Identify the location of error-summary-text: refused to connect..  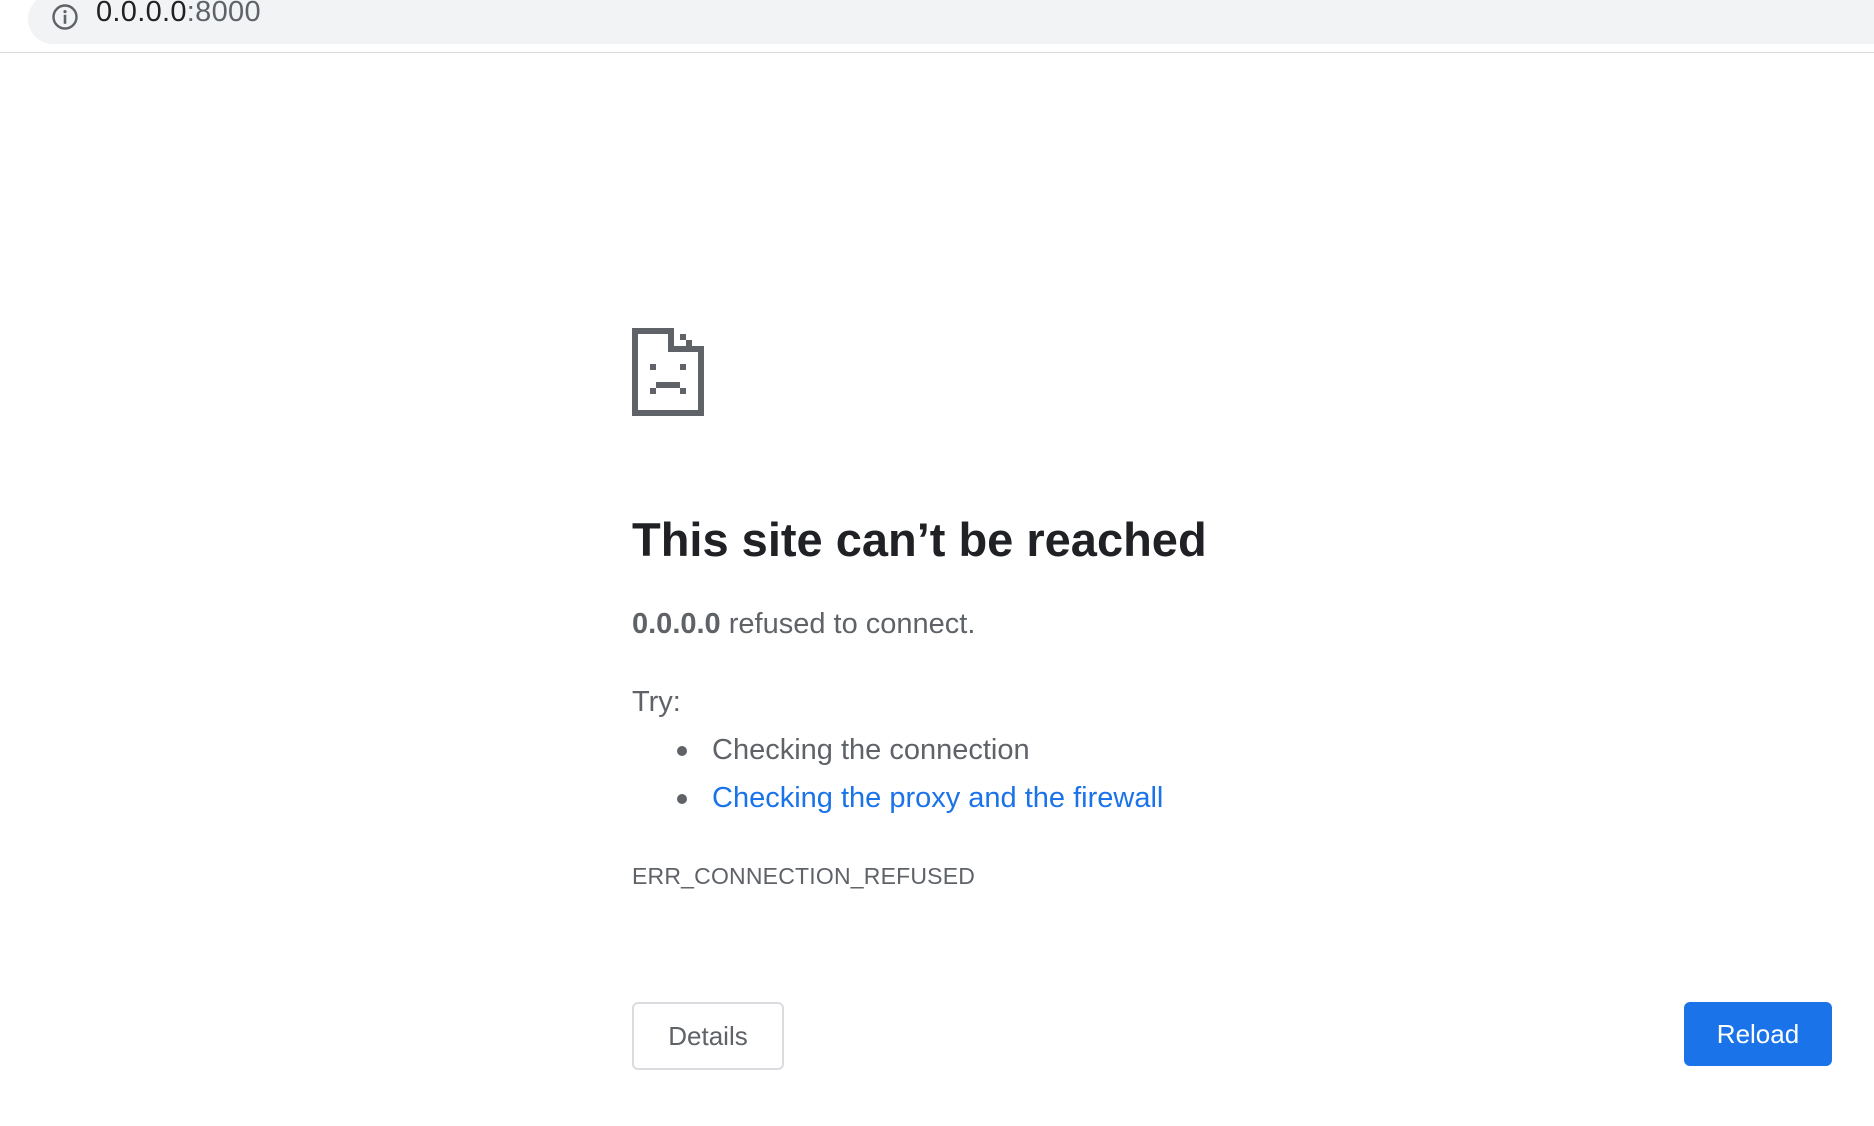
(848, 624).